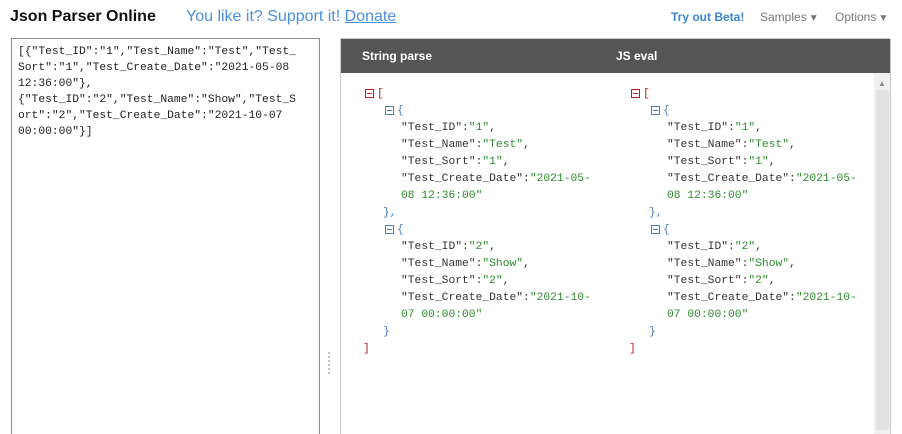 The width and height of the screenshot is (902, 434). What do you see at coordinates (386, 332) in the screenshot?
I see `object-close-brace: }` at bounding box center [386, 332].